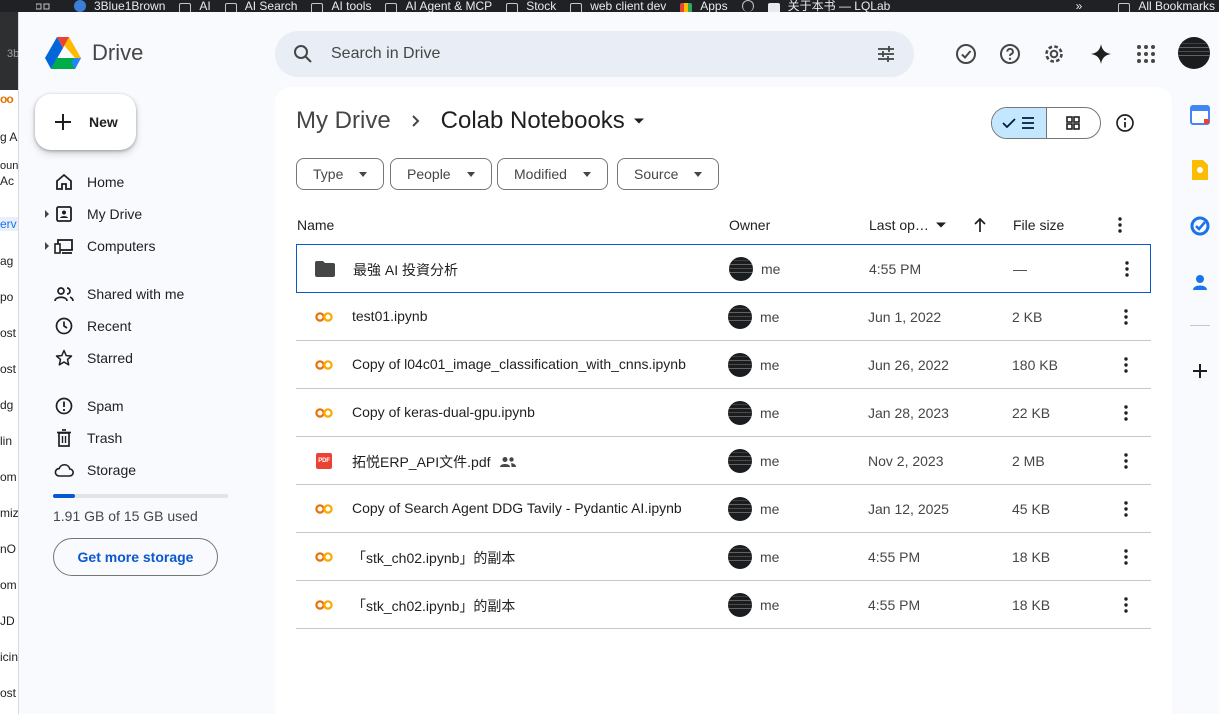 Image resolution: width=1219 pixels, height=714 pixels. I want to click on column-options-more-icon, so click(1120, 225).